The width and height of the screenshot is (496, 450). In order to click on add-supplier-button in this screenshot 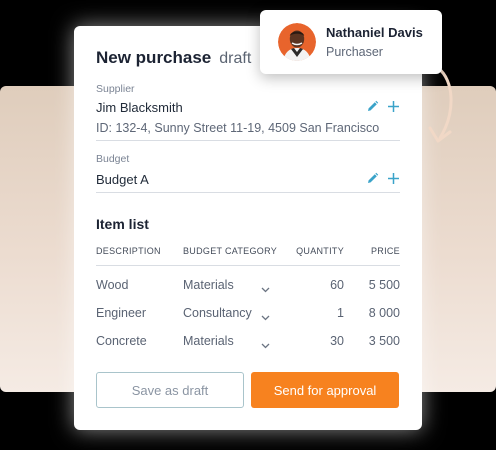, I will do `click(393, 106)`.